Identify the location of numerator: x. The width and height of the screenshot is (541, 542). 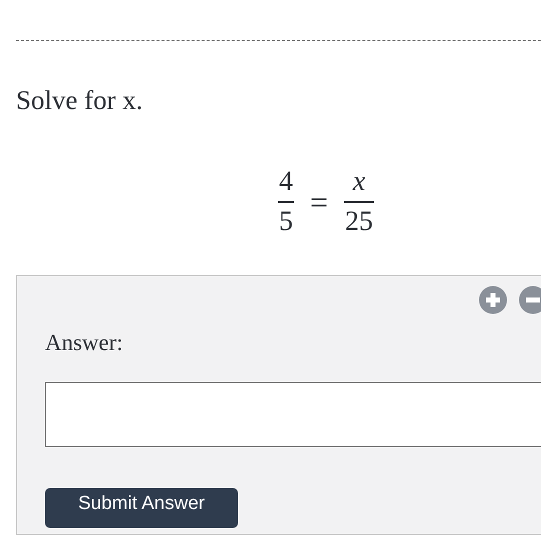
(359, 182).